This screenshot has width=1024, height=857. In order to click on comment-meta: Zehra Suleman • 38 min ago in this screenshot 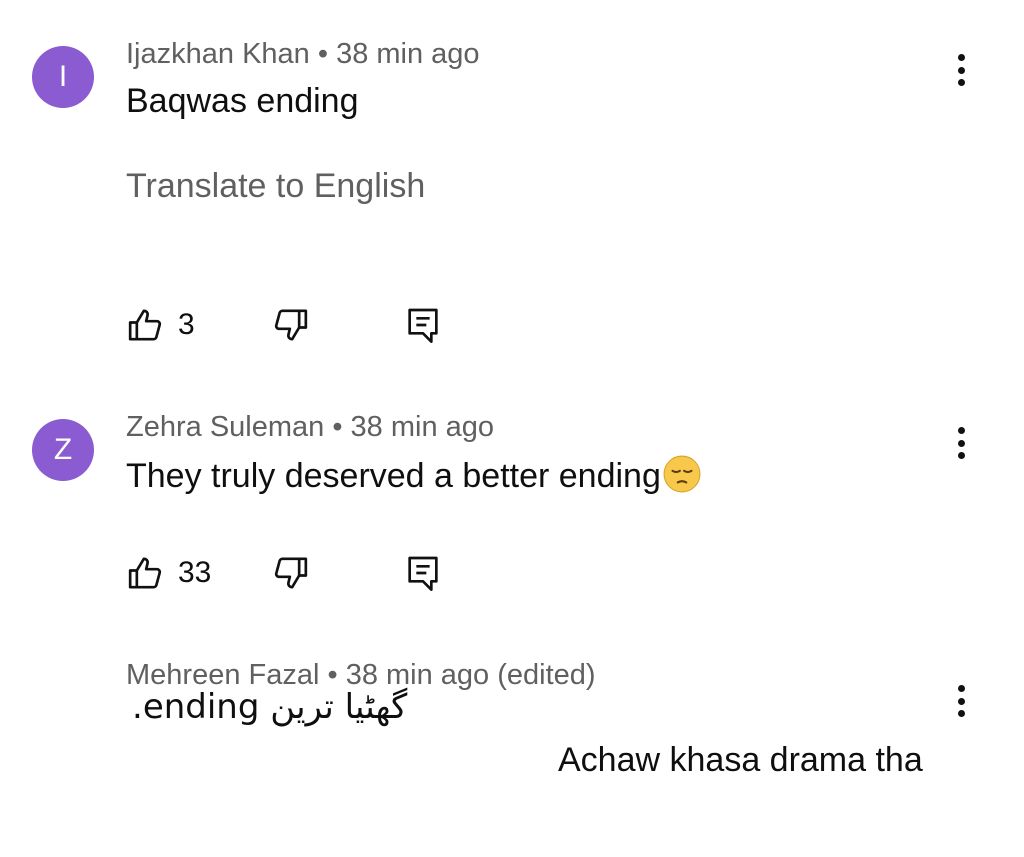, I will do `click(310, 427)`.